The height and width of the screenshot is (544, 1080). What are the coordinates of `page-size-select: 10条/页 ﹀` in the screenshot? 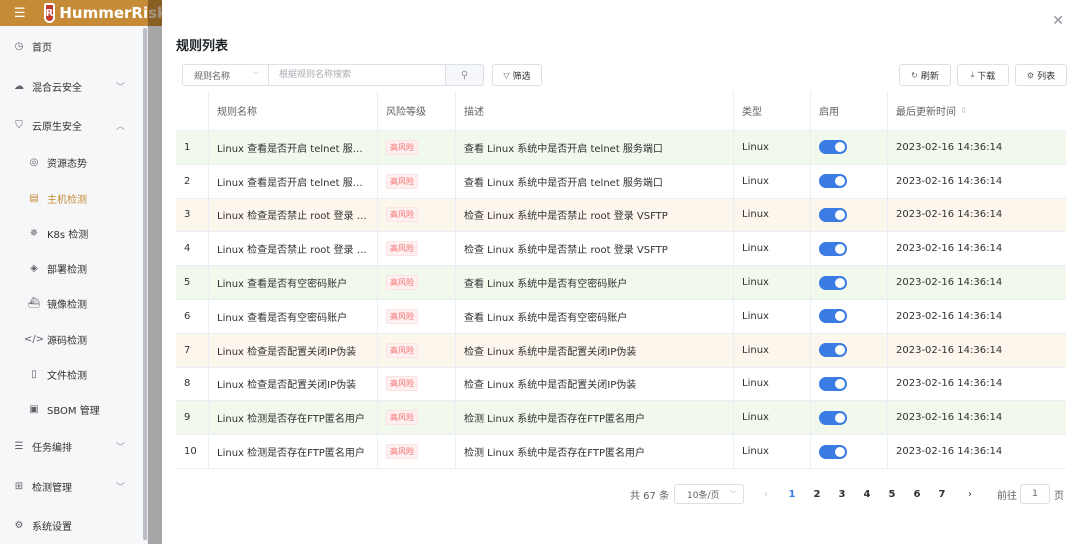 It's located at (709, 494).